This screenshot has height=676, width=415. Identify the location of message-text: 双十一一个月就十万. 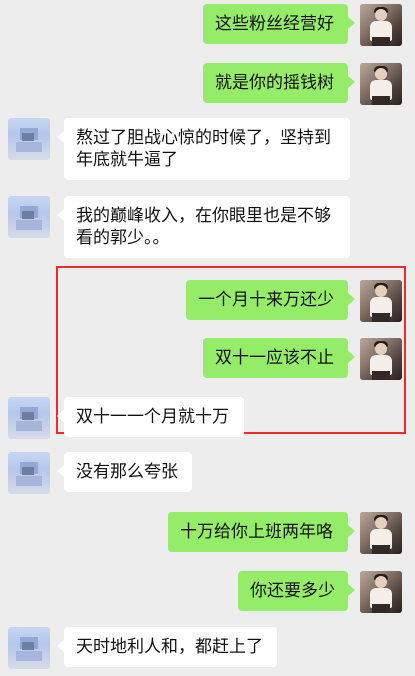
(152, 417).